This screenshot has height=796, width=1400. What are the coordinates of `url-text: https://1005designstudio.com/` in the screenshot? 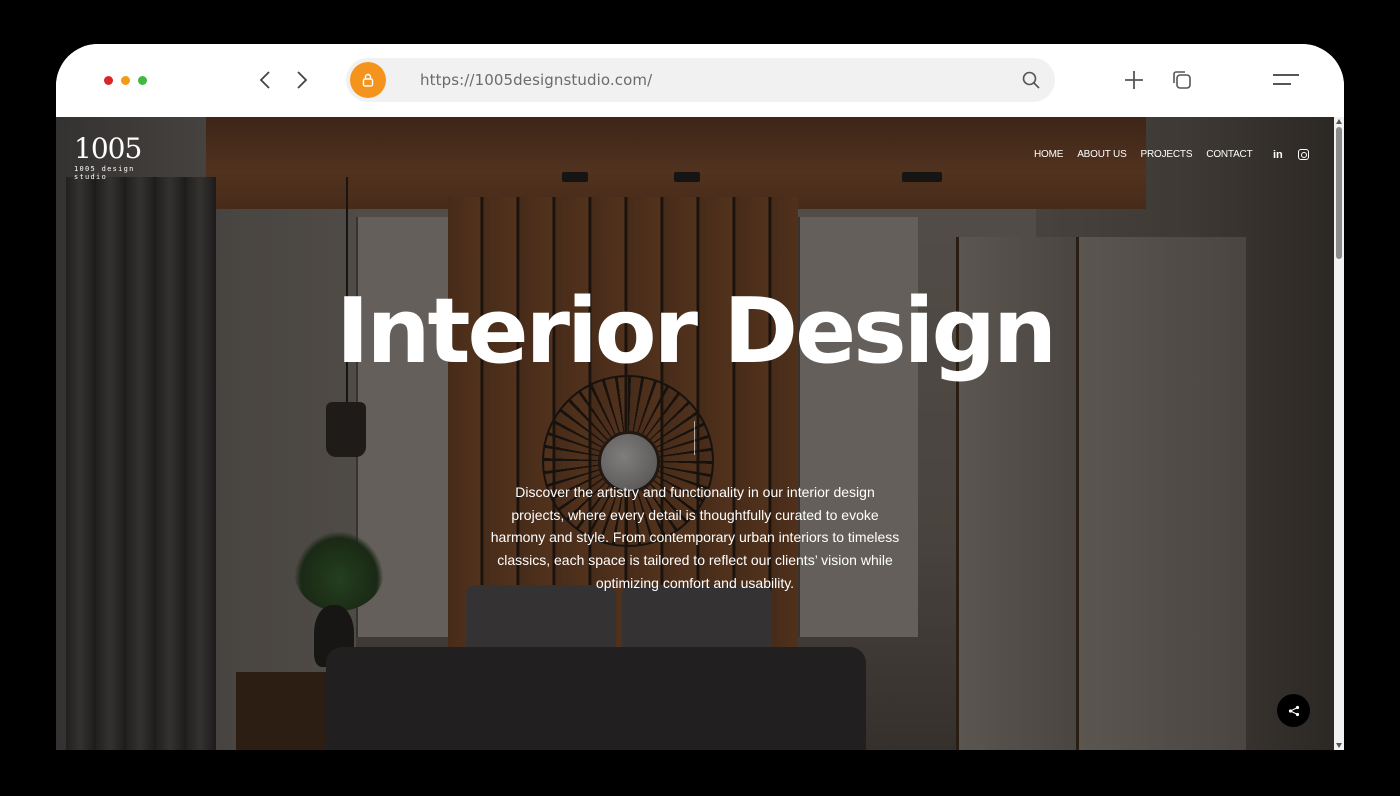 It's located at (536, 80).